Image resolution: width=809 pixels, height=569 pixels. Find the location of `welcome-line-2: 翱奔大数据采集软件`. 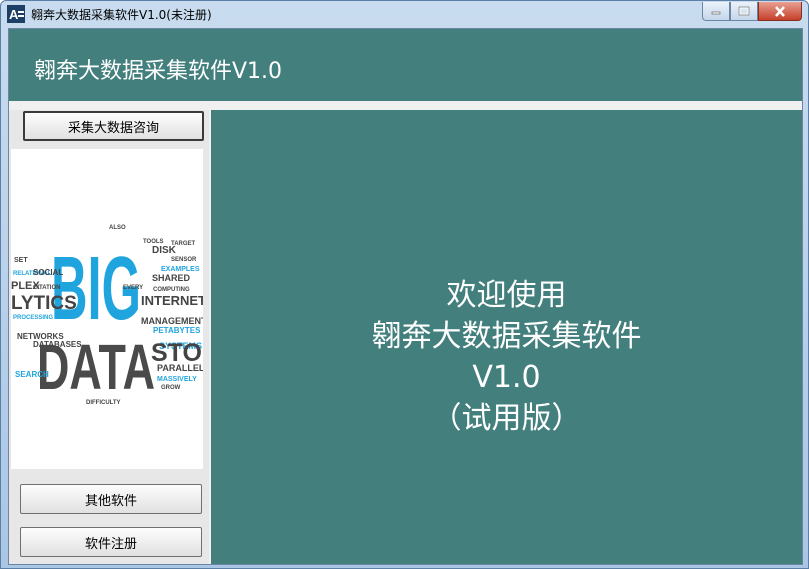

welcome-line-2: 翱奔大数据采集软件 is located at coordinates (506, 336).